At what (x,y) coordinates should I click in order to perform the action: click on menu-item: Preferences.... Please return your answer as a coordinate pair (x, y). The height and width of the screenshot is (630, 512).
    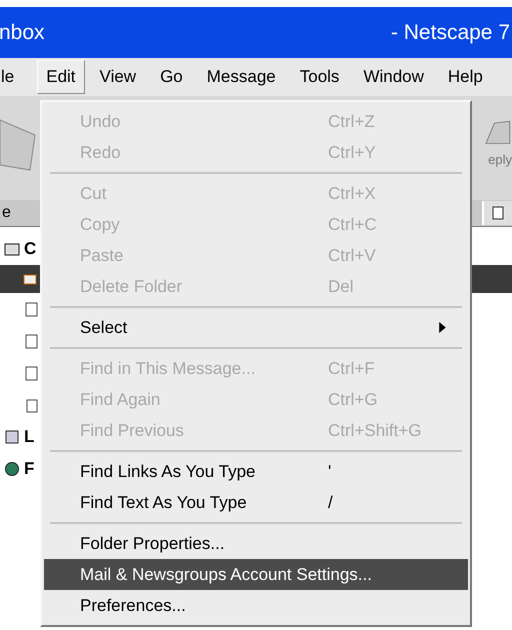
    Looking at the image, I should click on (256, 605).